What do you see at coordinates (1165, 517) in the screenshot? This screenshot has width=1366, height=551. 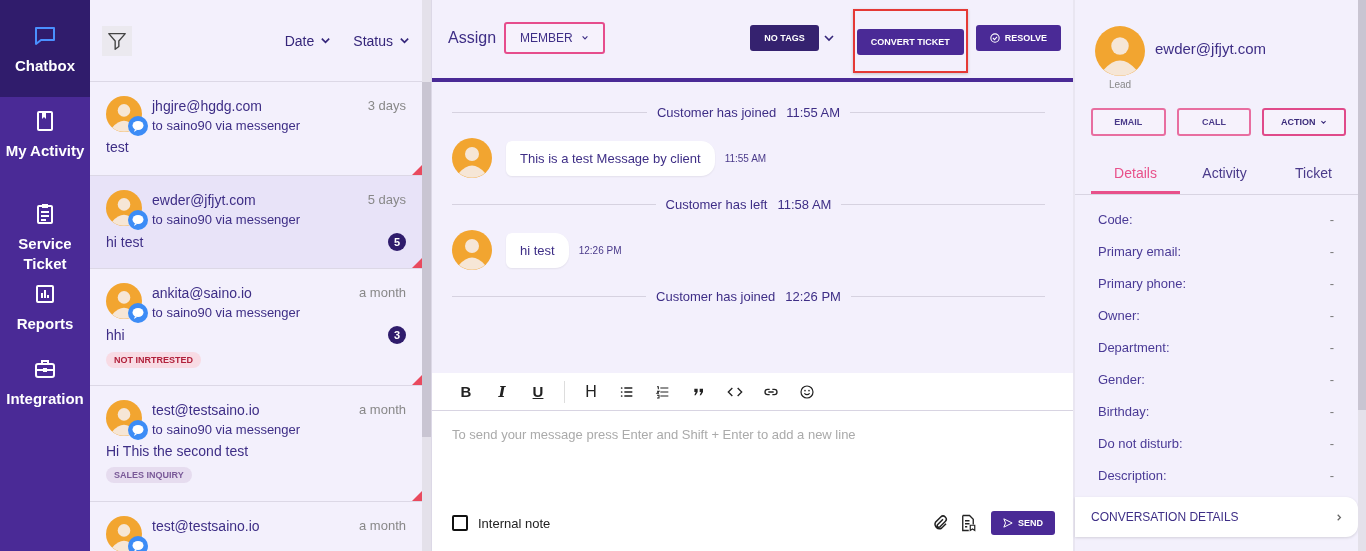 I see `section-title: CONVERSATION DETAILS` at bounding box center [1165, 517].